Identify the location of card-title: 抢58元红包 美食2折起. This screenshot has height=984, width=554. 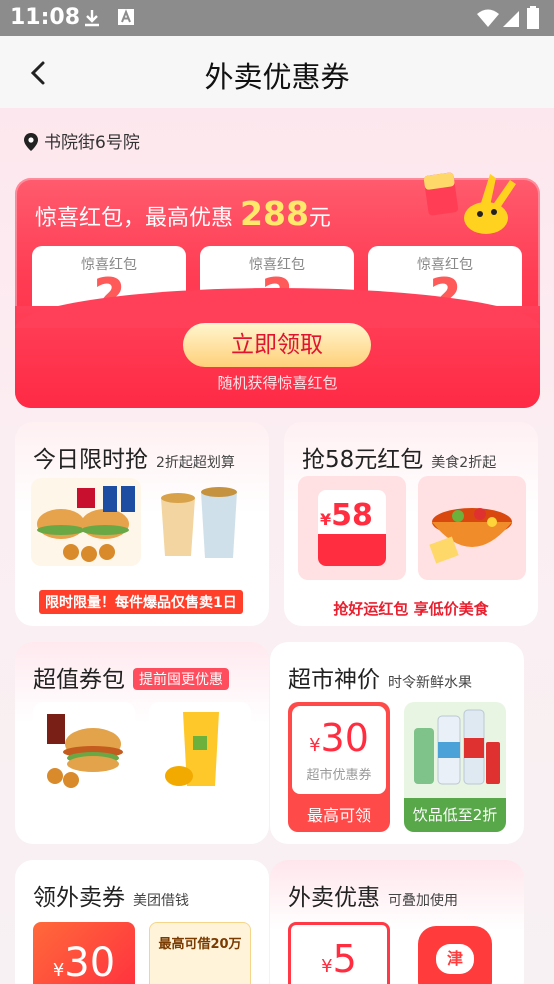
(399, 457).